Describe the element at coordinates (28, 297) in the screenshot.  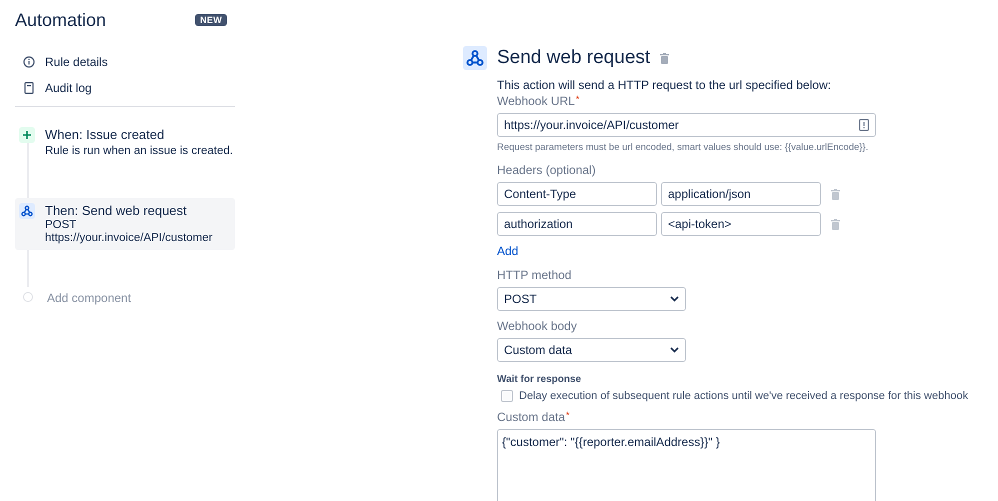
I see `empty-circle-icon` at that location.